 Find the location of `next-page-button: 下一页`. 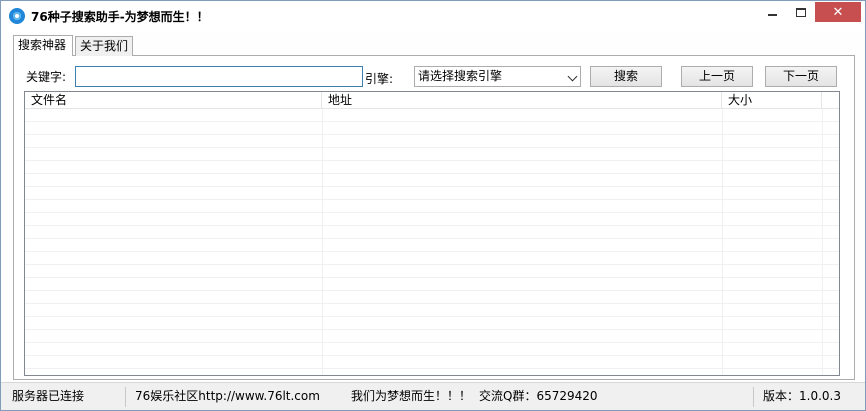

next-page-button: 下一页 is located at coordinates (801, 76).